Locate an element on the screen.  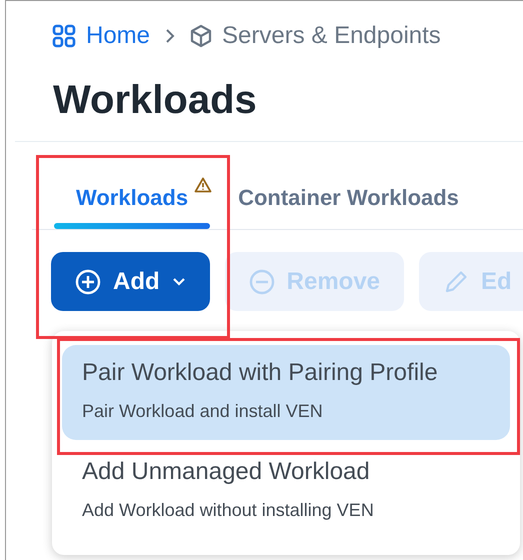
toolbar-button: Add is located at coordinates (130, 281).